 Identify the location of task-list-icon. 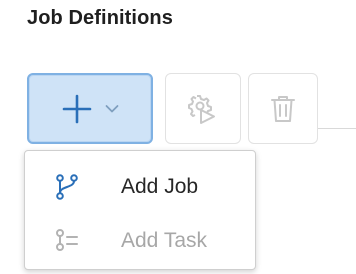
(67, 240).